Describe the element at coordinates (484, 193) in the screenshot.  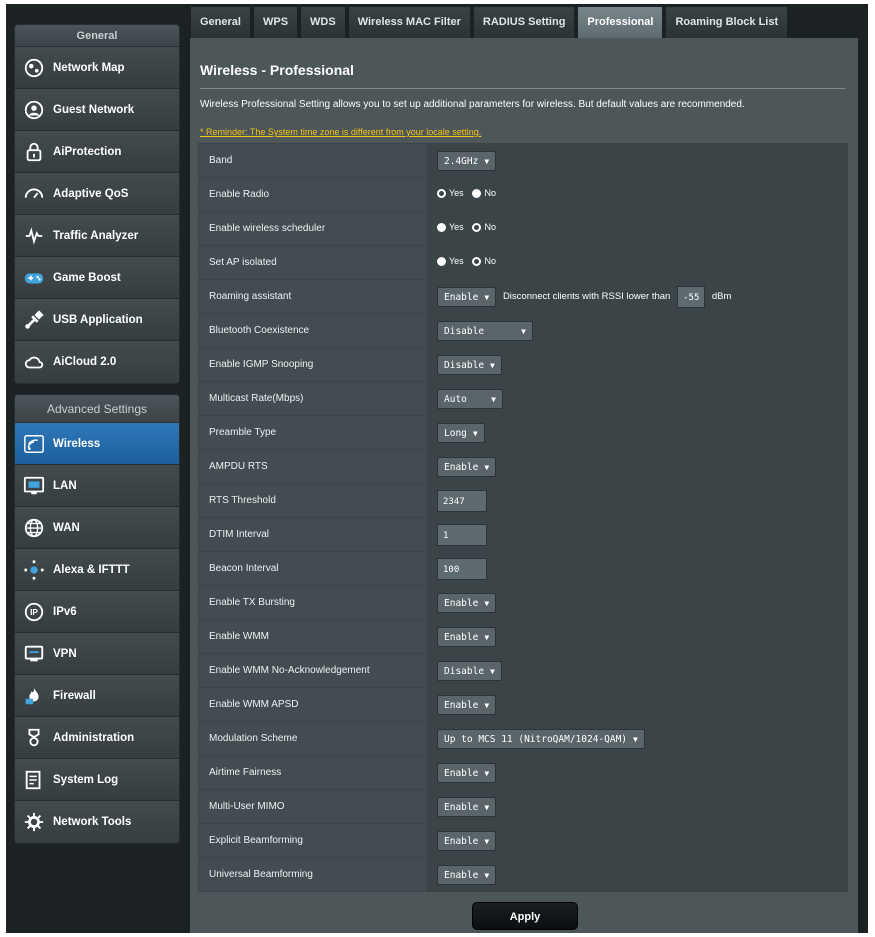
I see `enable-radio-no-radio: No` at that location.